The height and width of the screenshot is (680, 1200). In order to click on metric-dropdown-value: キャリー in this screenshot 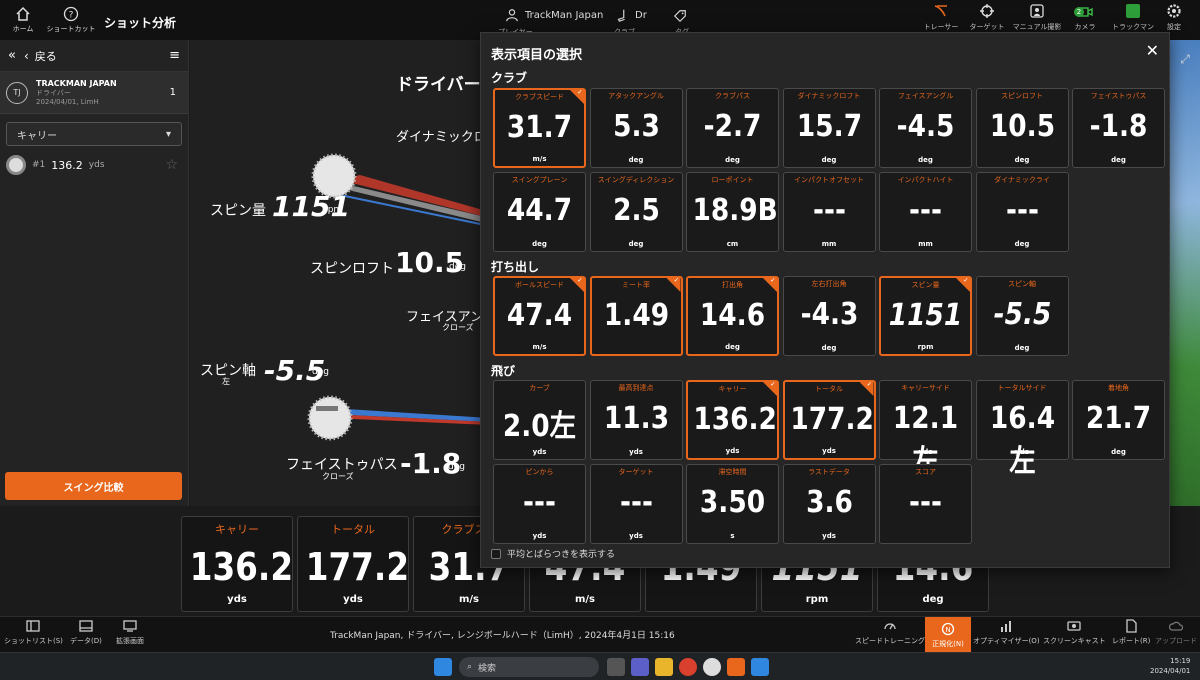, I will do `click(37, 136)`.